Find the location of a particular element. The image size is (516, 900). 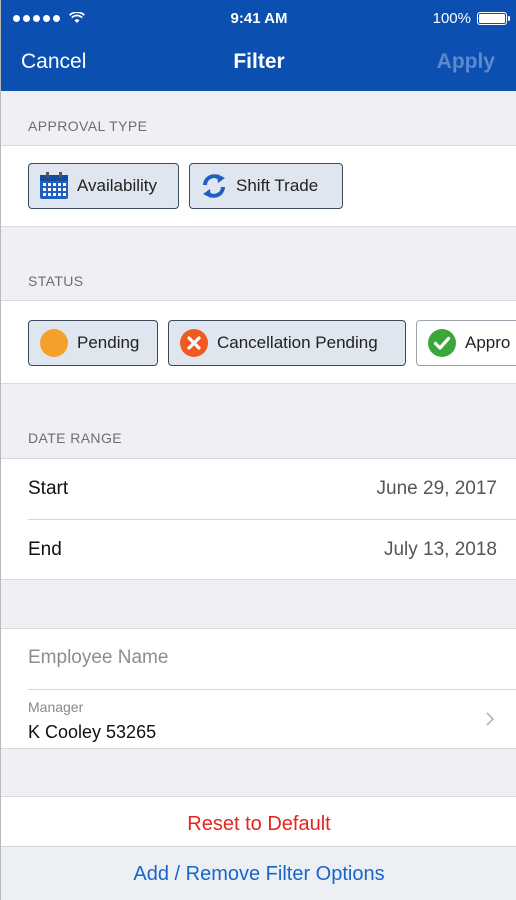

orange-circle-icon is located at coordinates (54, 343).